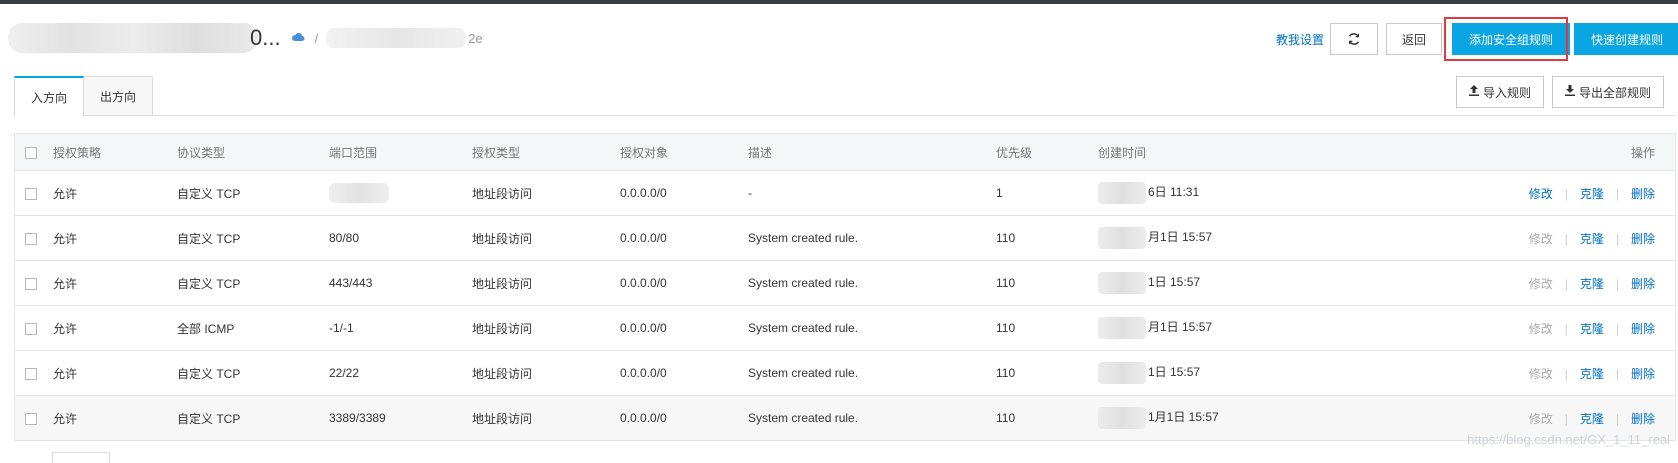 The height and width of the screenshot is (463, 1678). I want to click on cell-auth-object: 0.0.0.0/0, so click(643, 373).